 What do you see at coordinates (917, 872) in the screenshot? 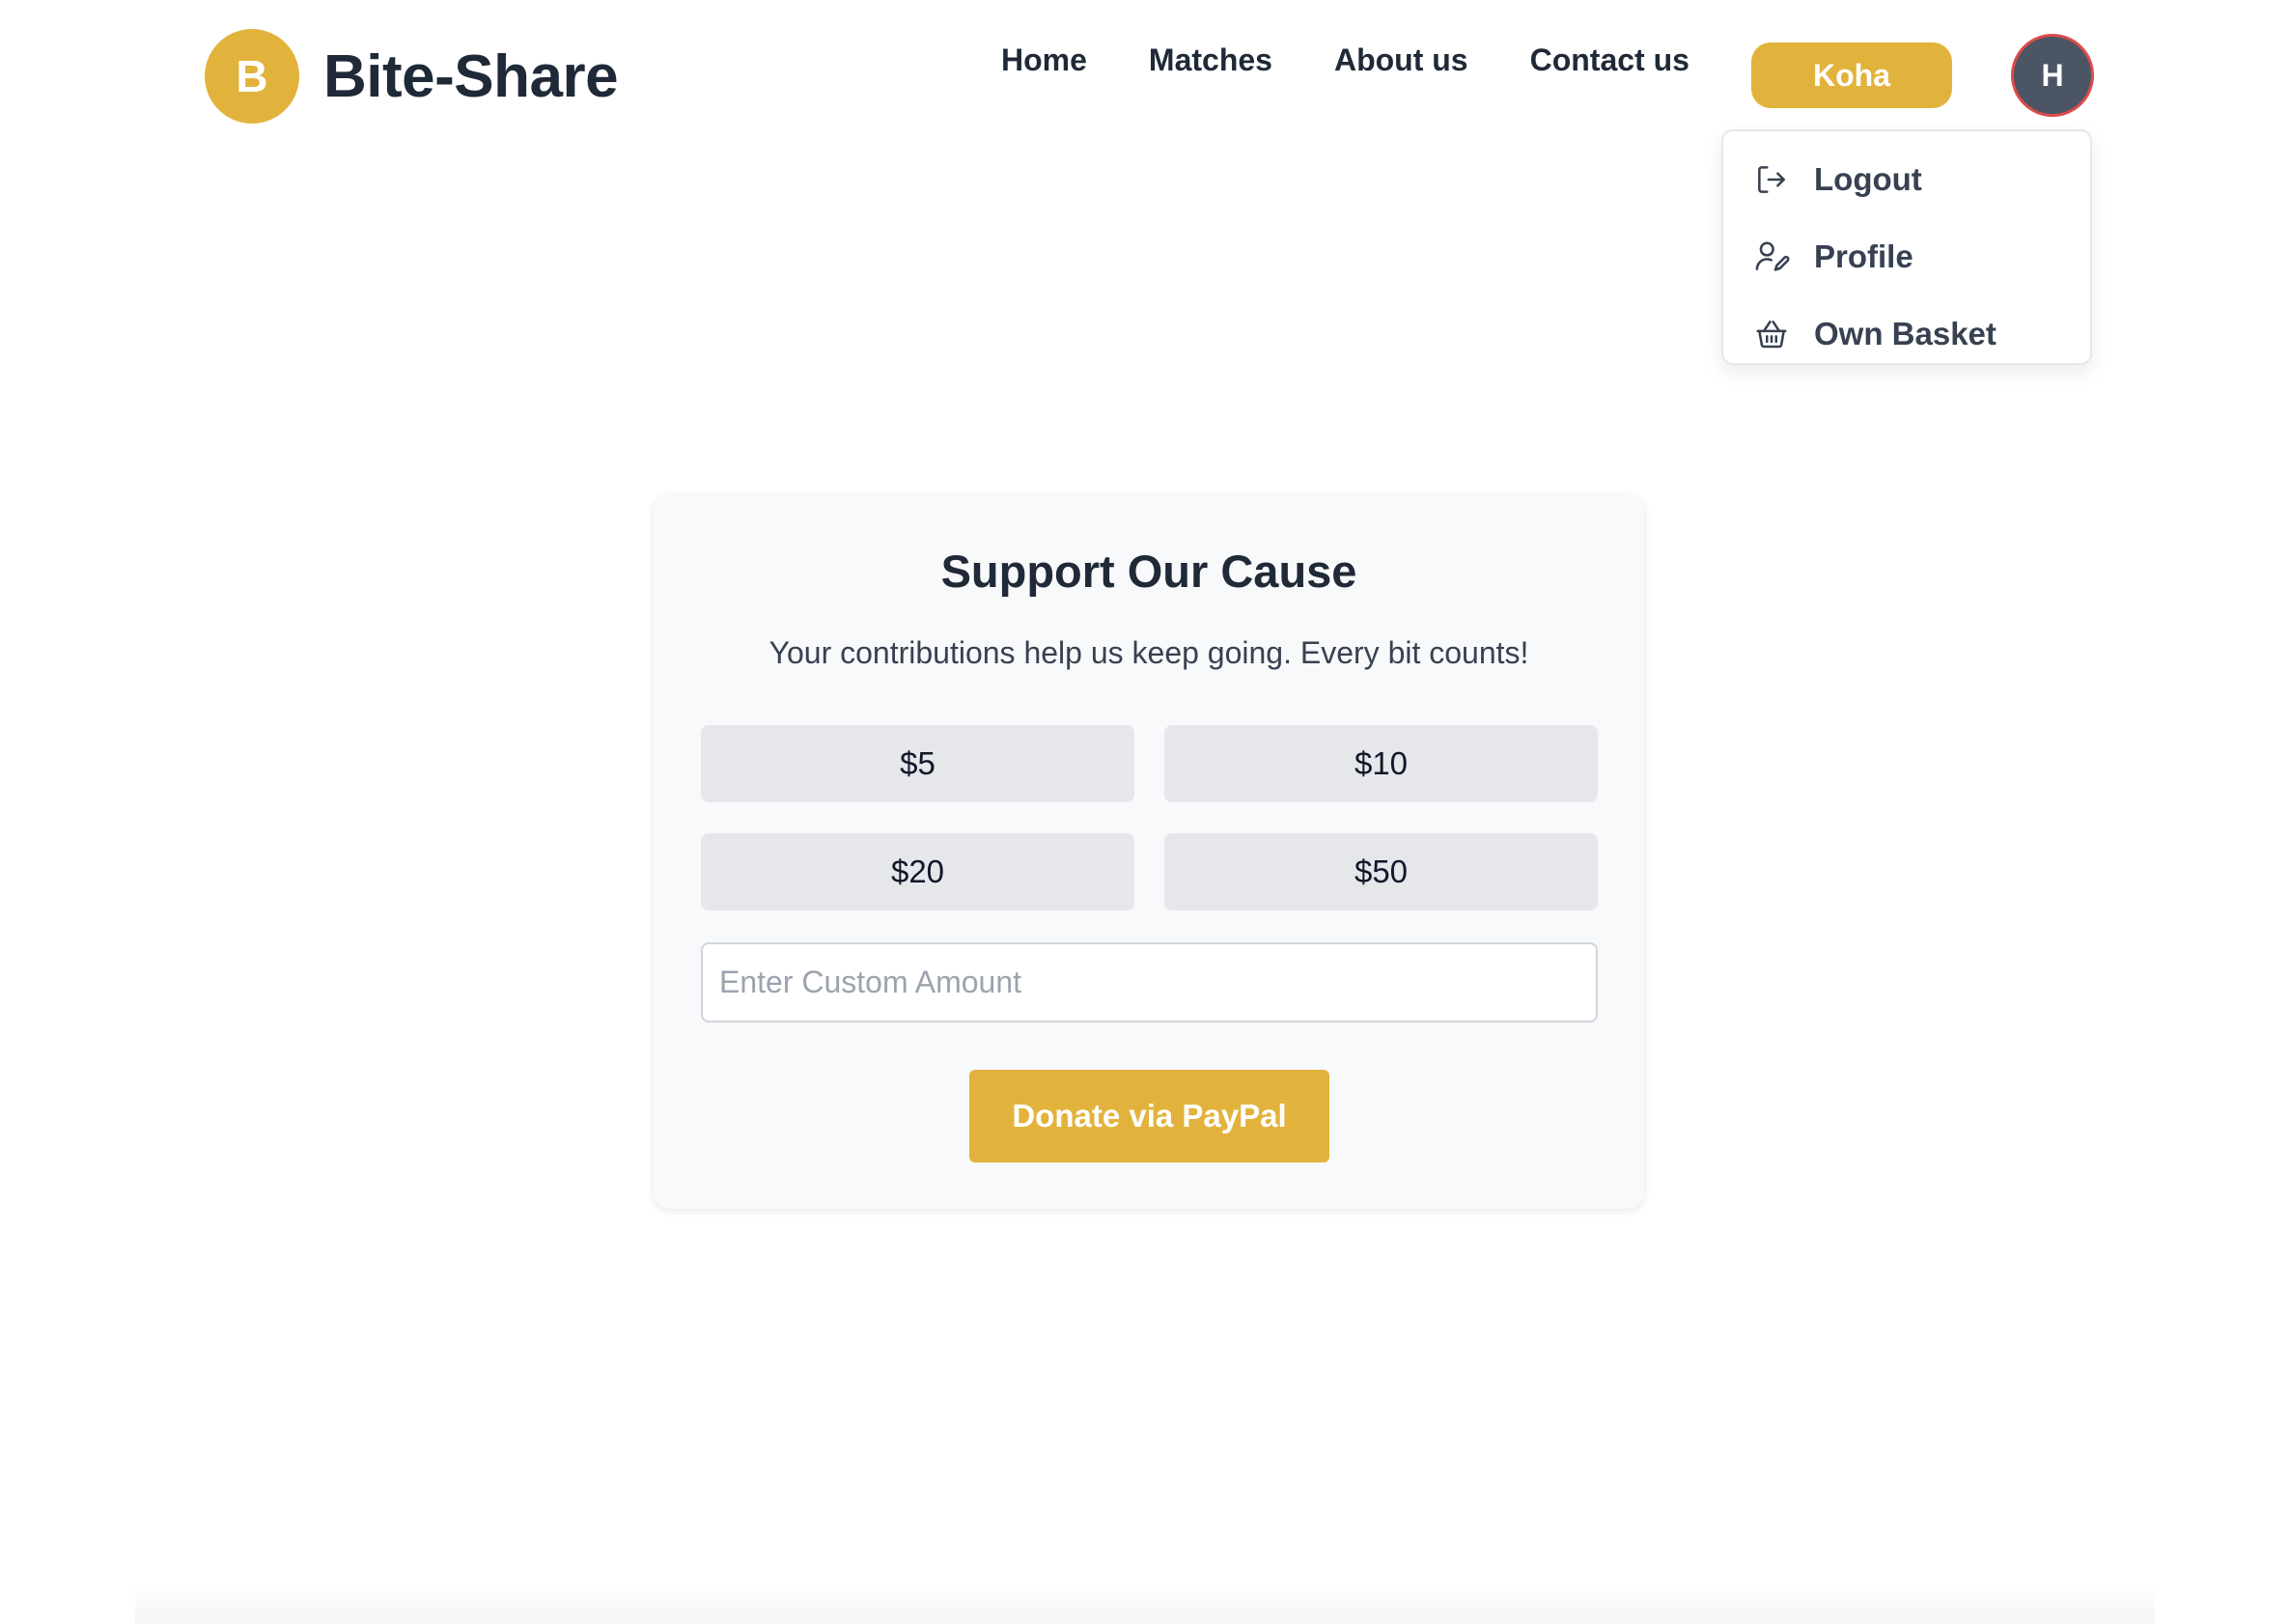
I see `amount-20-button: $20` at bounding box center [917, 872].